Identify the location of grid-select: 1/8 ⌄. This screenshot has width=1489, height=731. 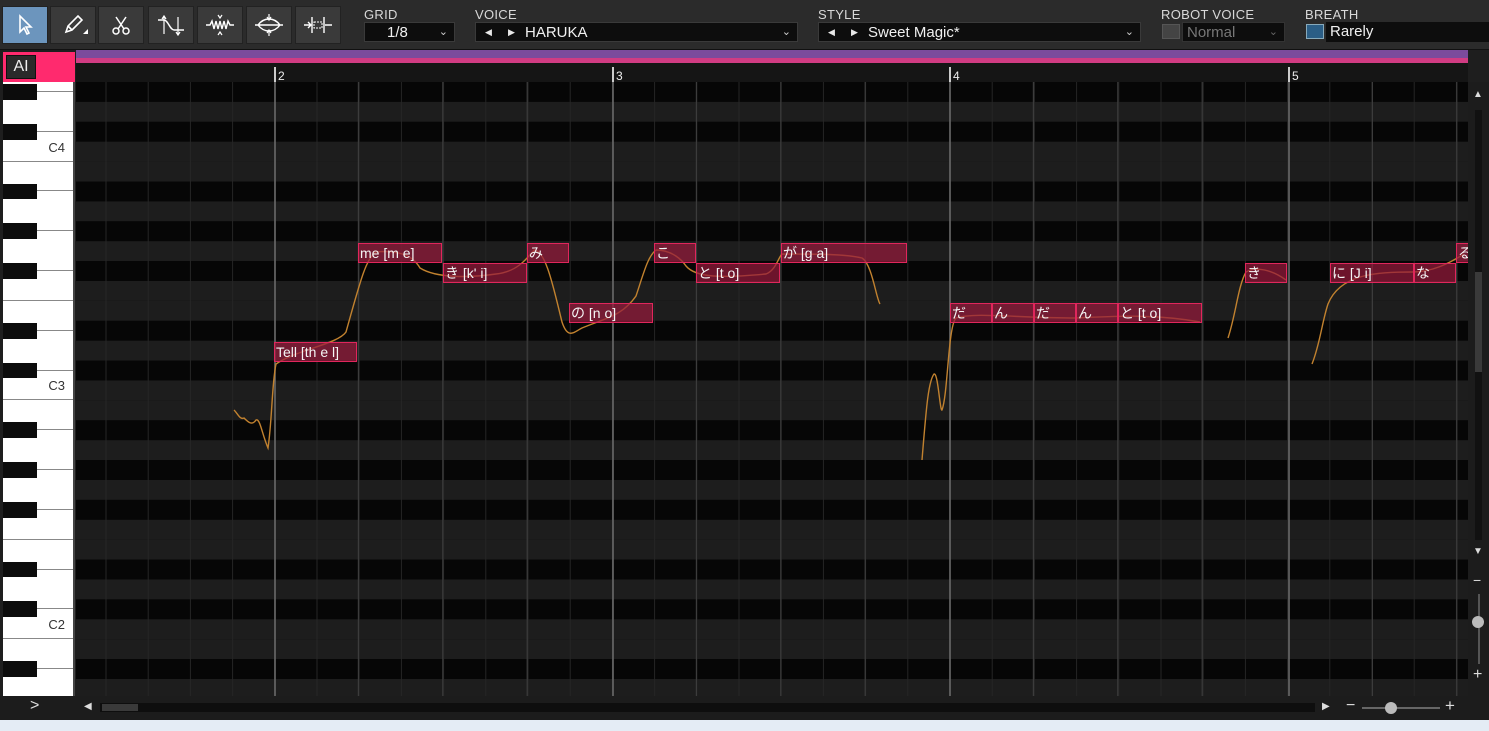
(409, 32).